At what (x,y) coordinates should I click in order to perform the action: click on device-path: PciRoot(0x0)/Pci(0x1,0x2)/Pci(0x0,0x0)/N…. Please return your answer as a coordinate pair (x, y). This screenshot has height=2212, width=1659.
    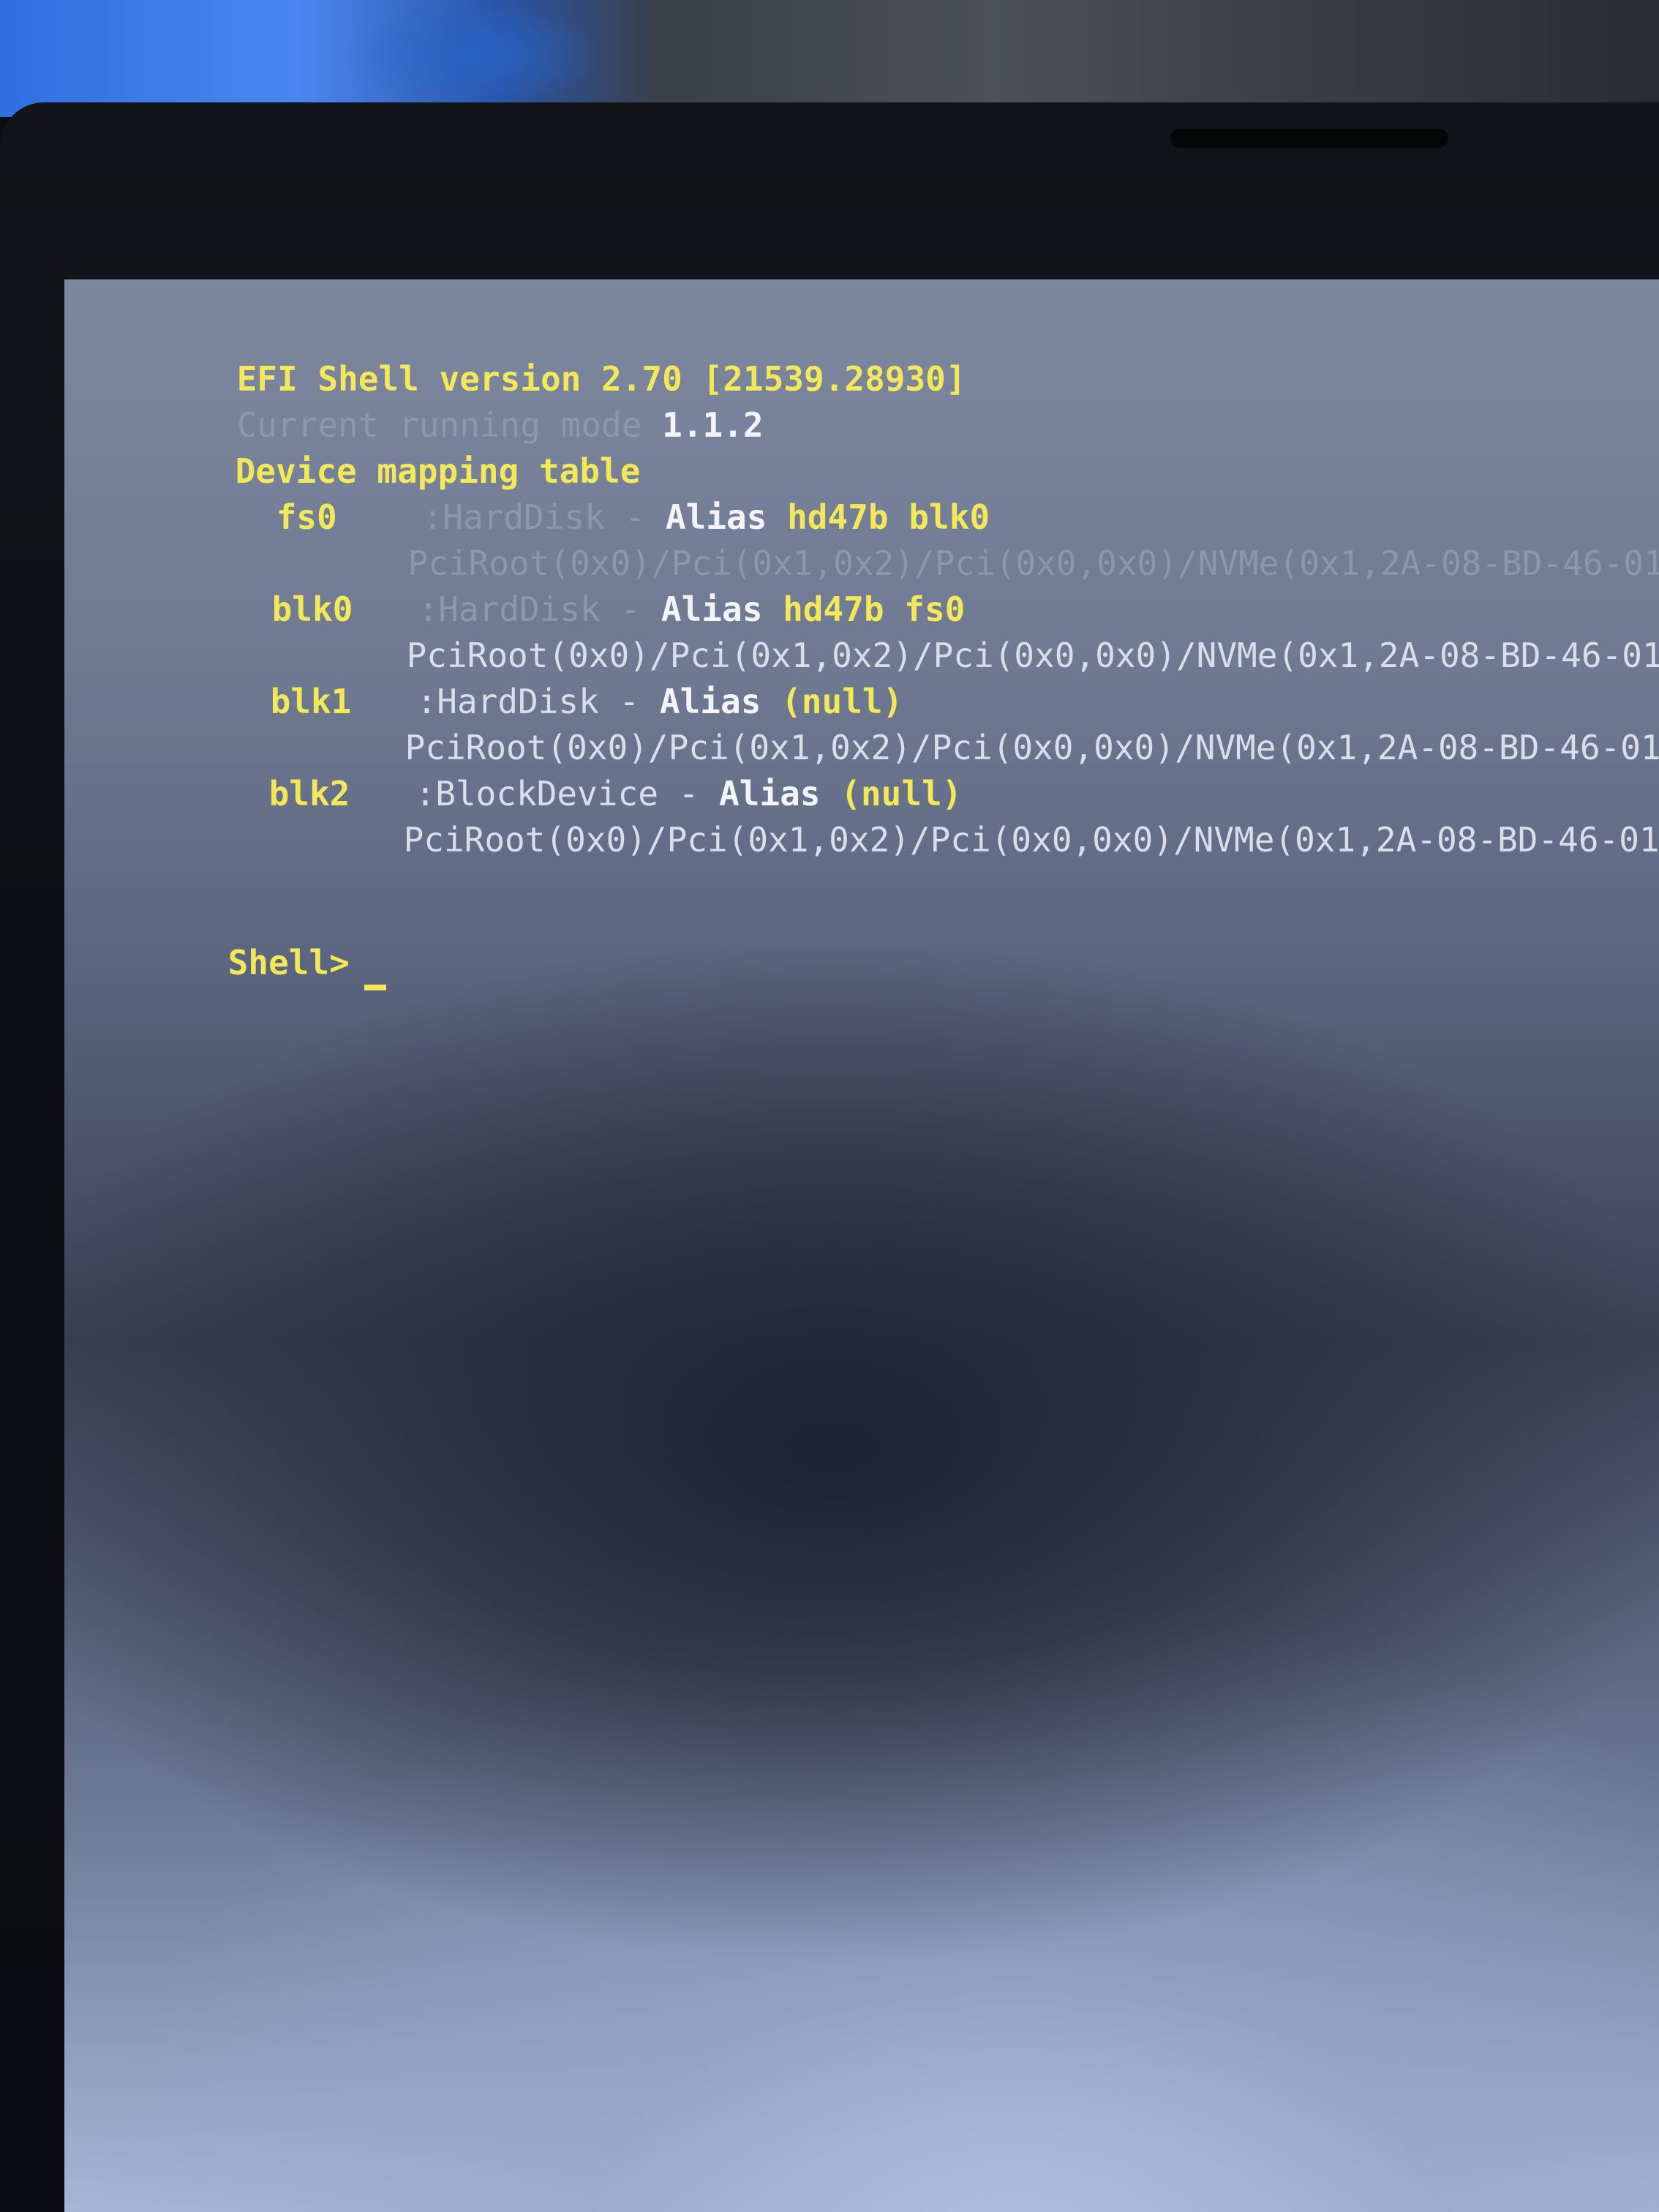
    Looking at the image, I should click on (1031, 839).